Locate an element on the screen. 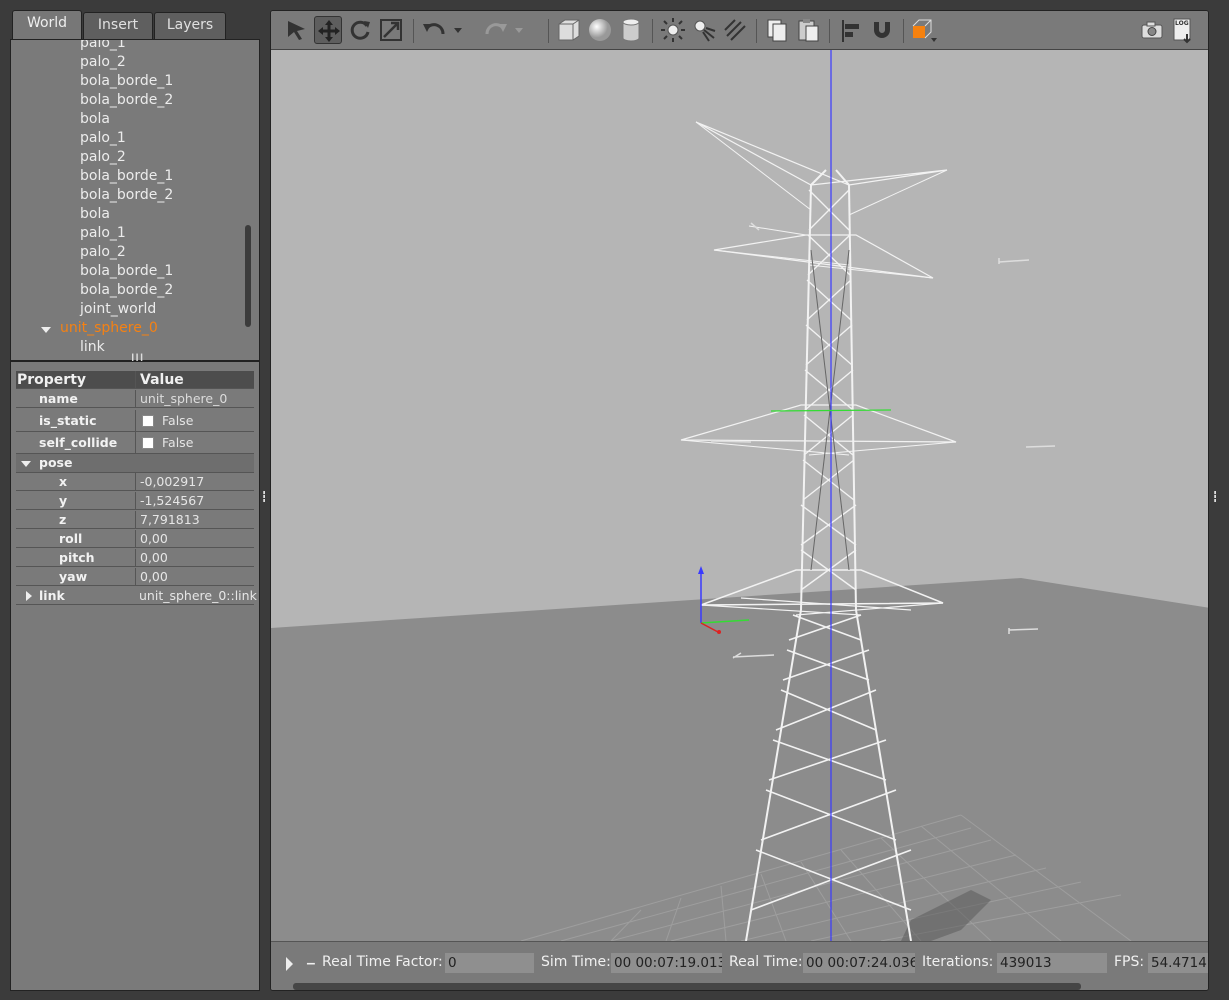 Image resolution: width=1229 pixels, height=1000 pixels. property-row-y: y -1,524567 is located at coordinates (135, 501).